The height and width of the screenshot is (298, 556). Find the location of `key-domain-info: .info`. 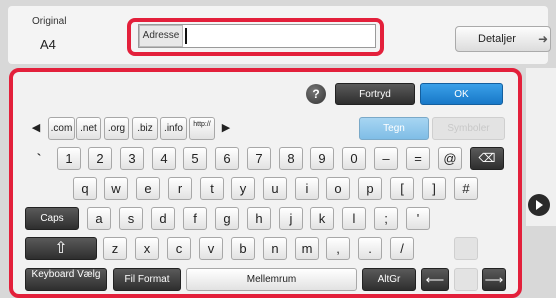

key-domain-info: .info is located at coordinates (173, 128).